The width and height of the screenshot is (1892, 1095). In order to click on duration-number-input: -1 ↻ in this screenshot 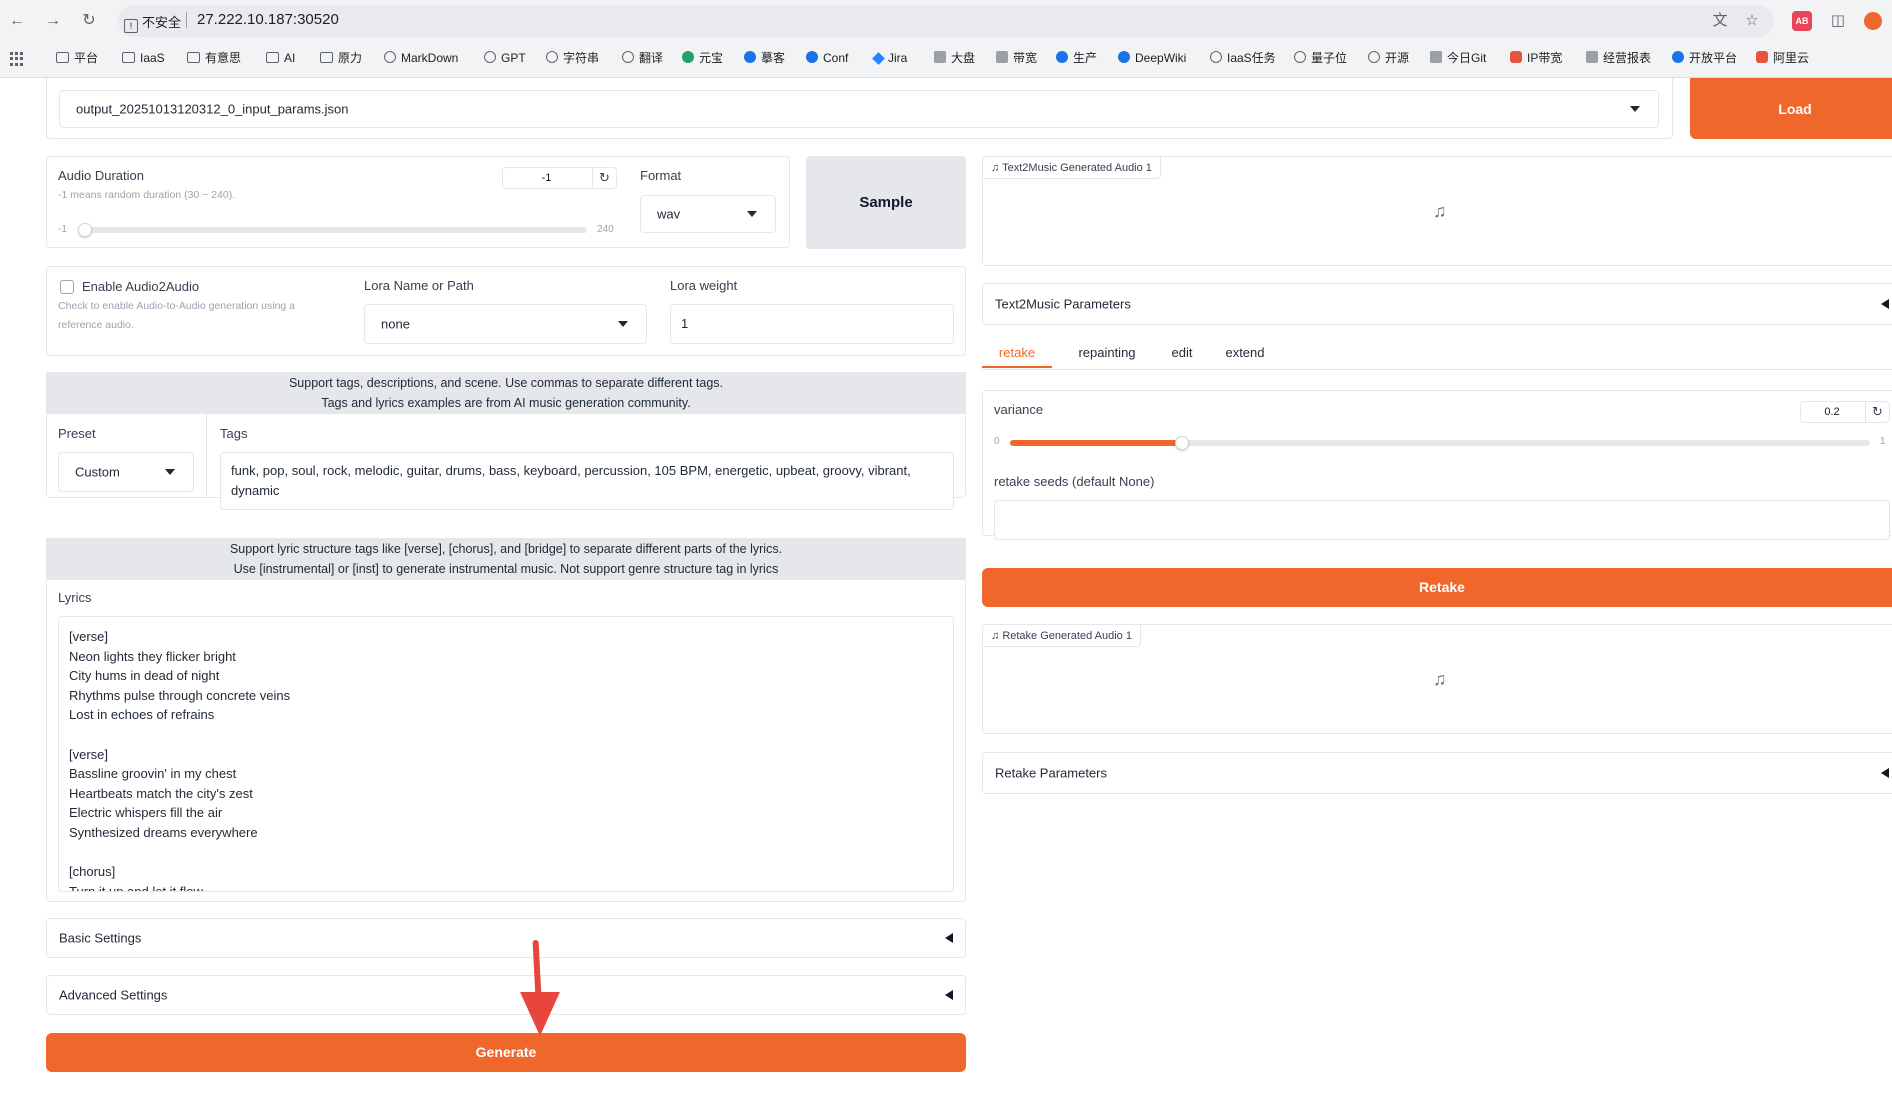, I will do `click(559, 178)`.